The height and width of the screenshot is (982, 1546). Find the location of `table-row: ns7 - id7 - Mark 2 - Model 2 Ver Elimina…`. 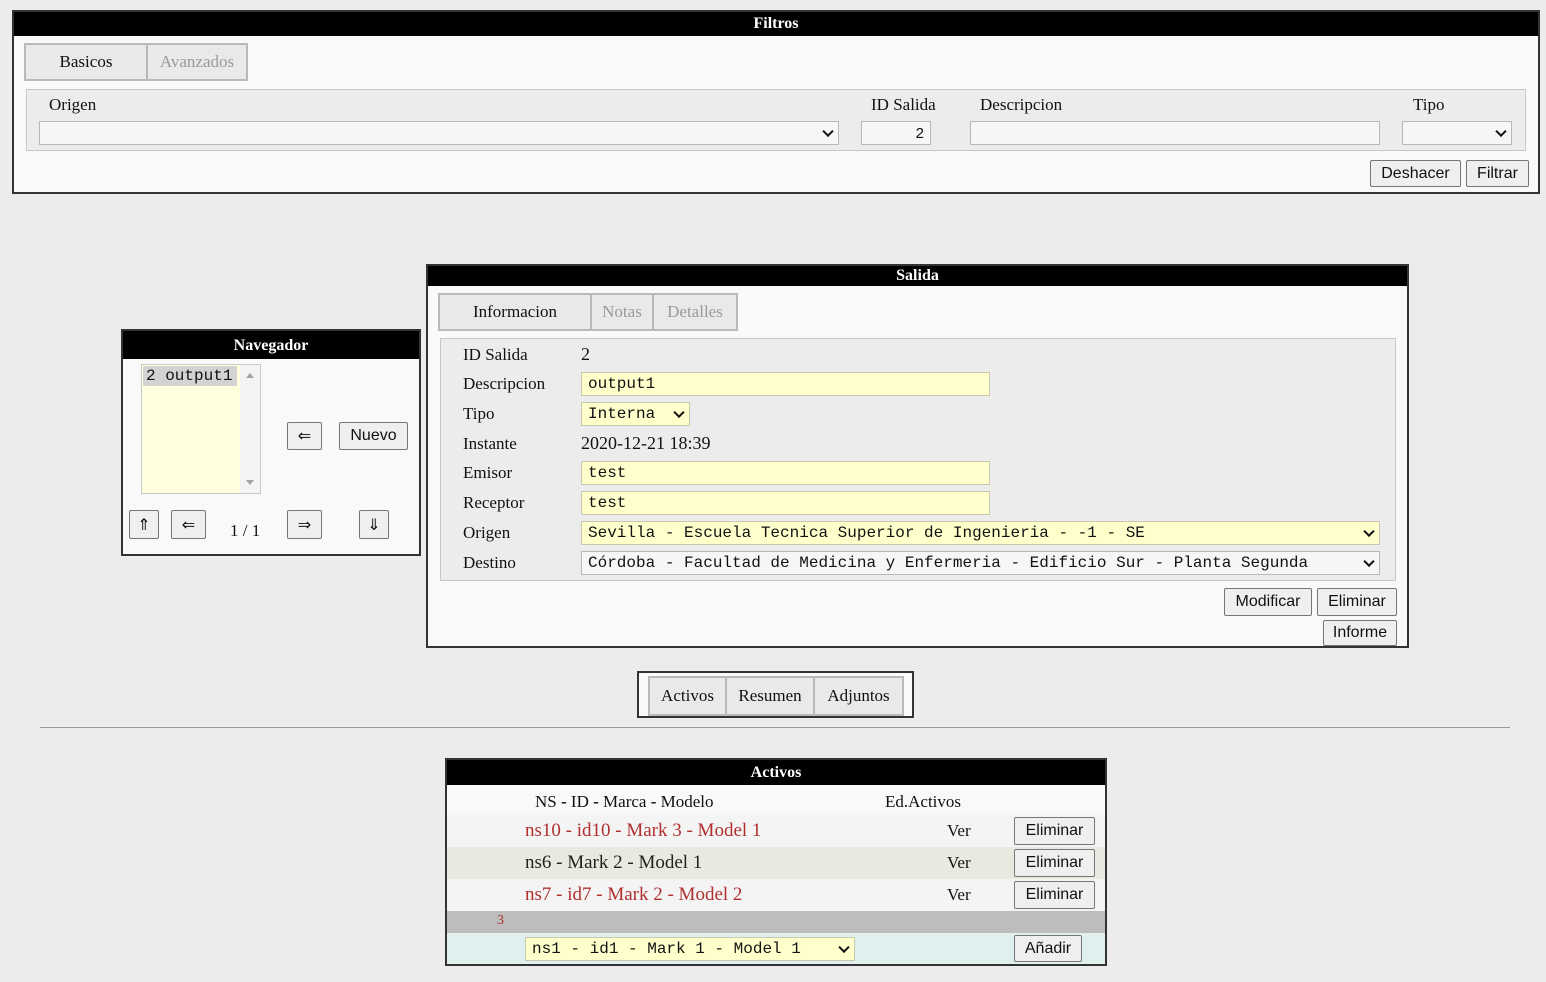

table-row: ns7 - id7 - Mark 2 - Model 2 Ver Elimina… is located at coordinates (776, 895).